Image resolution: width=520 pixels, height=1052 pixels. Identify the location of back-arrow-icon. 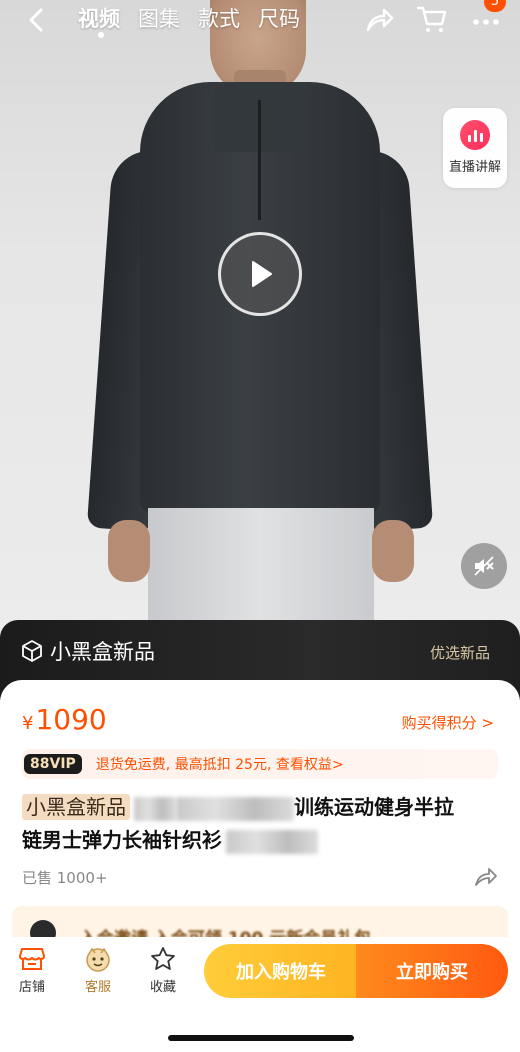
(36, 20).